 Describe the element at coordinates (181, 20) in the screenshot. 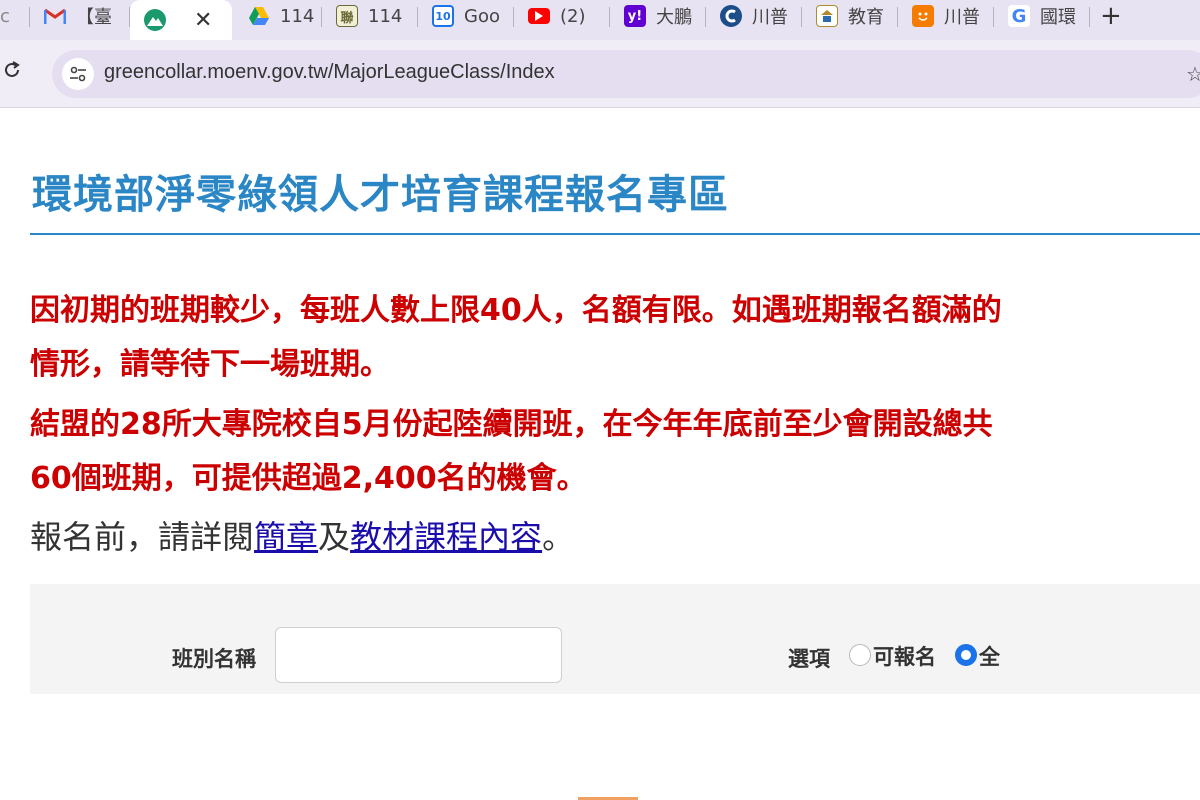

I see `browser-tab-active: ✕` at that location.